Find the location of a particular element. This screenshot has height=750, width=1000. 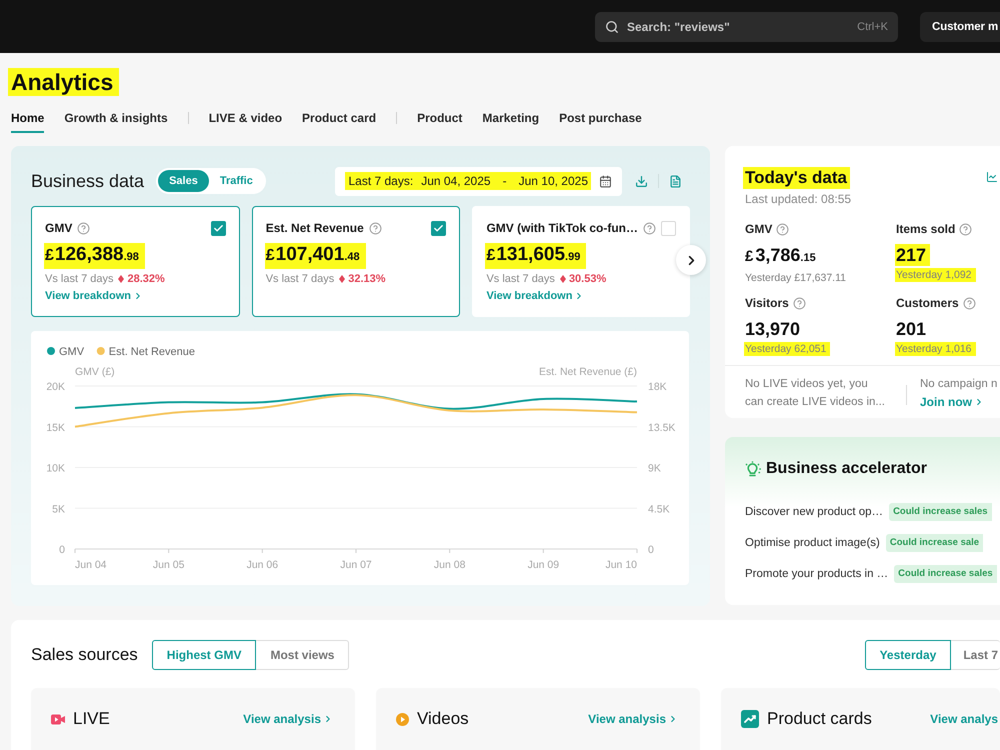

stat-value: £3,786.15 is located at coordinates (780, 255).